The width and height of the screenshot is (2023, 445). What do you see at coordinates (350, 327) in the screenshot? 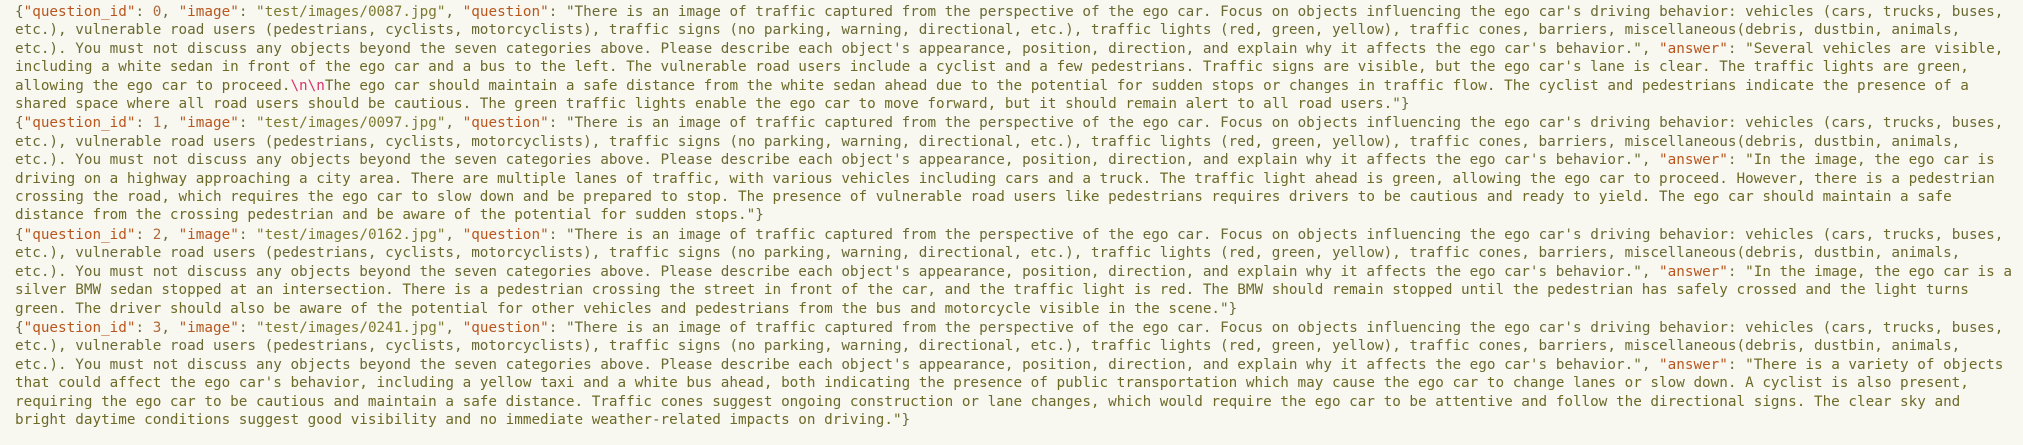
I see `image-value: test/images/0241.jpg` at bounding box center [350, 327].